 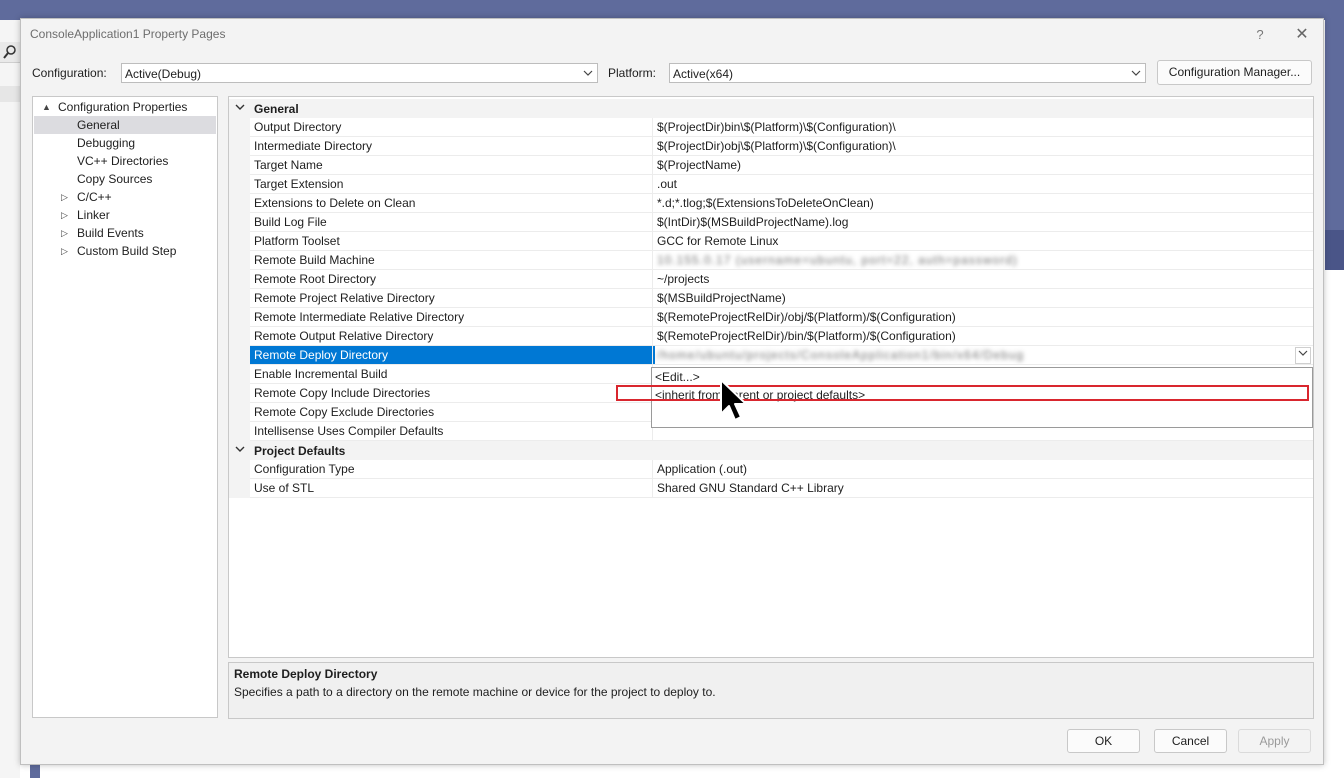 What do you see at coordinates (907, 73) in the screenshot?
I see `platform-dropdown: Active(x64)` at bounding box center [907, 73].